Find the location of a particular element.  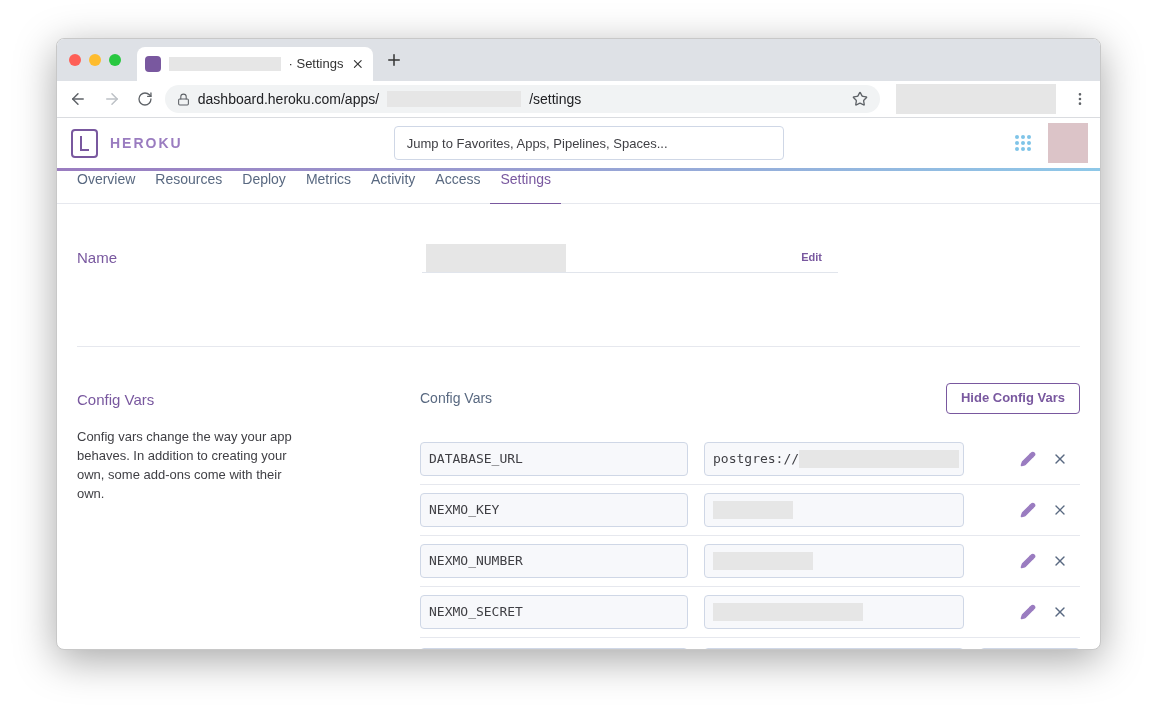

section-title: Config Vars is located at coordinates (116, 400).